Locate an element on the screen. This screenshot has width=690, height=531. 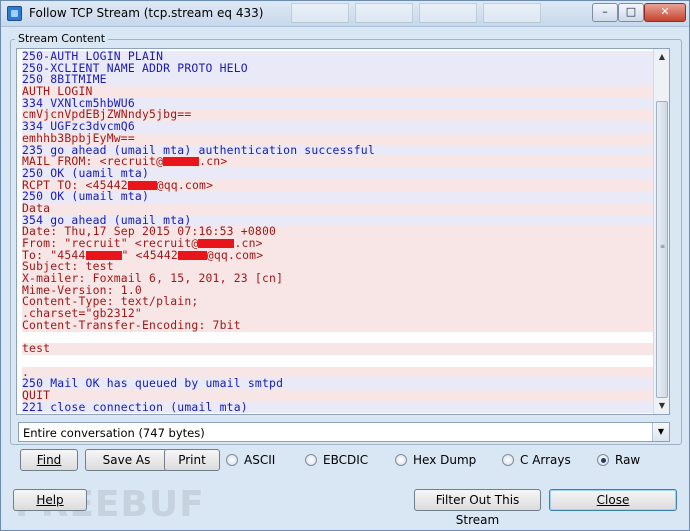
radio-c-arrays: C Arrays is located at coordinates (536, 460).